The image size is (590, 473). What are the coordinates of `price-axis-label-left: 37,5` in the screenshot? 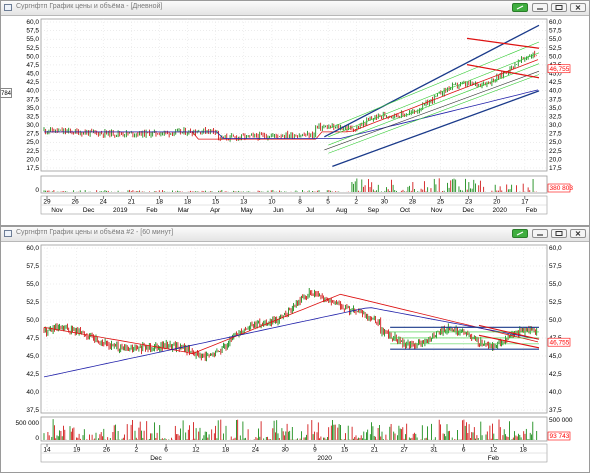 It's located at (32, 410).